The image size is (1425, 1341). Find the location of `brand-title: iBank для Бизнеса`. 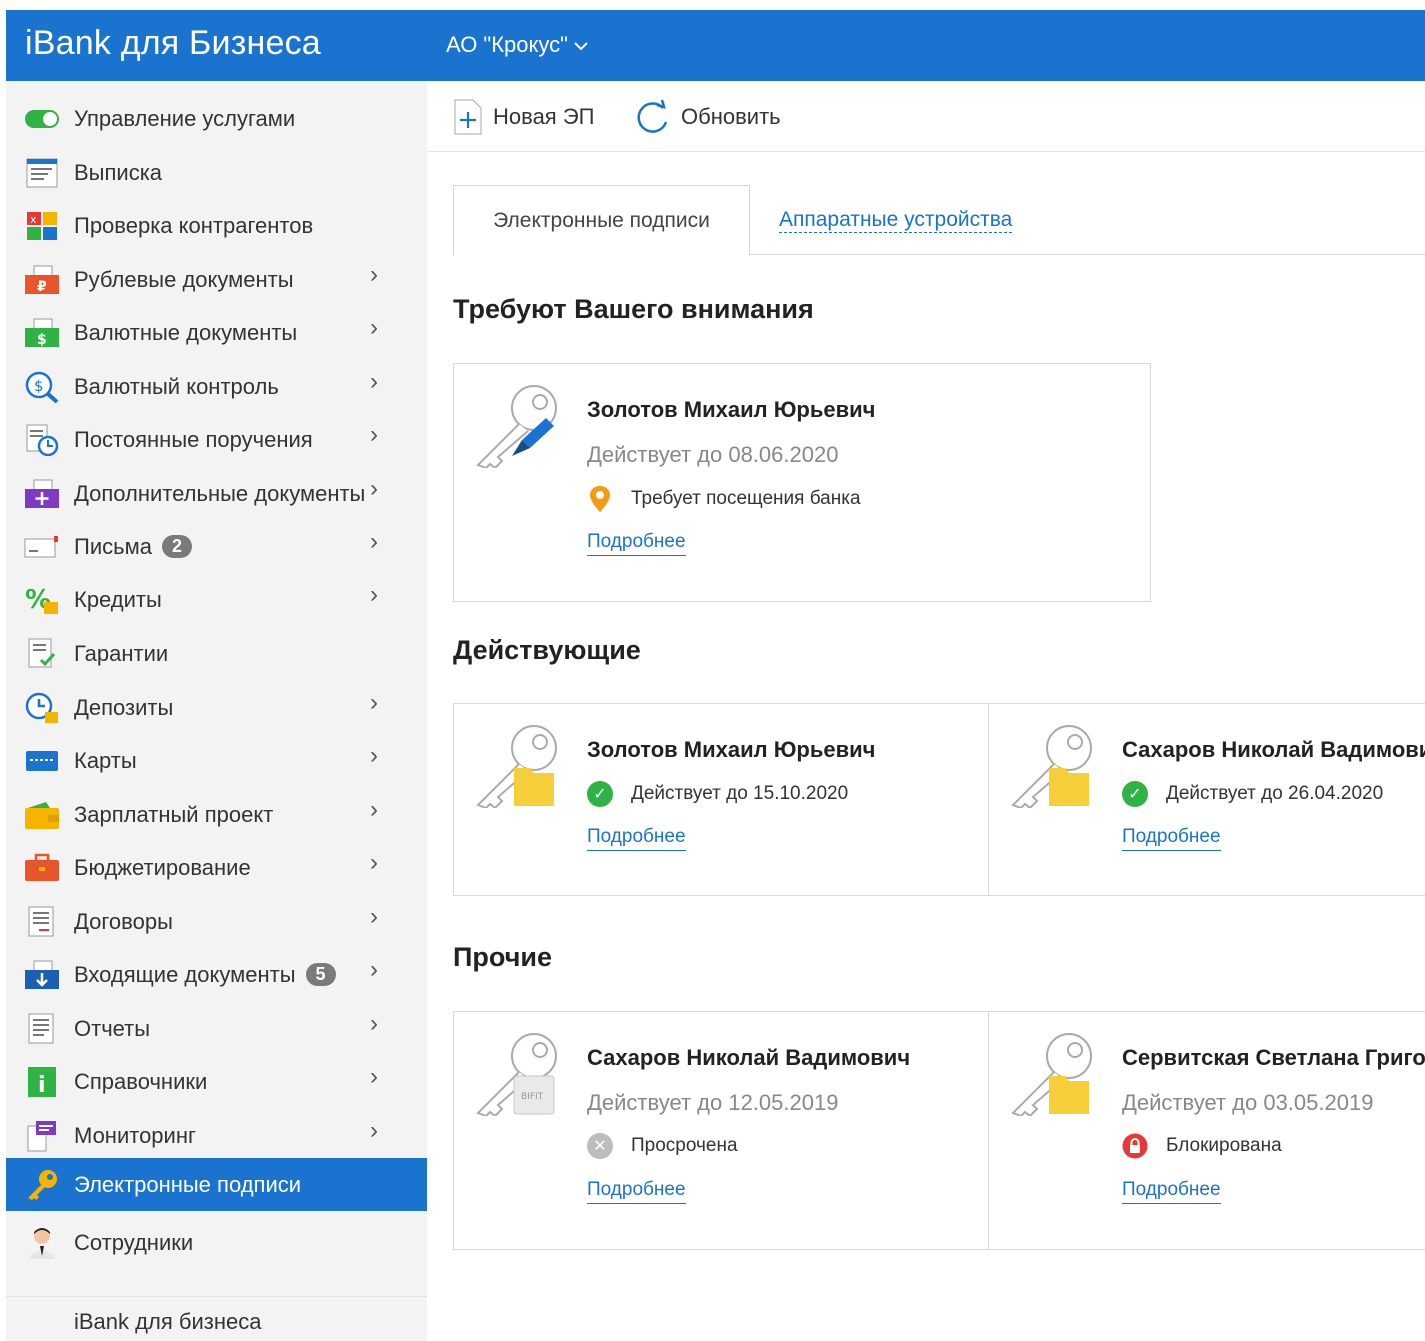

brand-title: iBank для Бизнеса is located at coordinates (173, 43).